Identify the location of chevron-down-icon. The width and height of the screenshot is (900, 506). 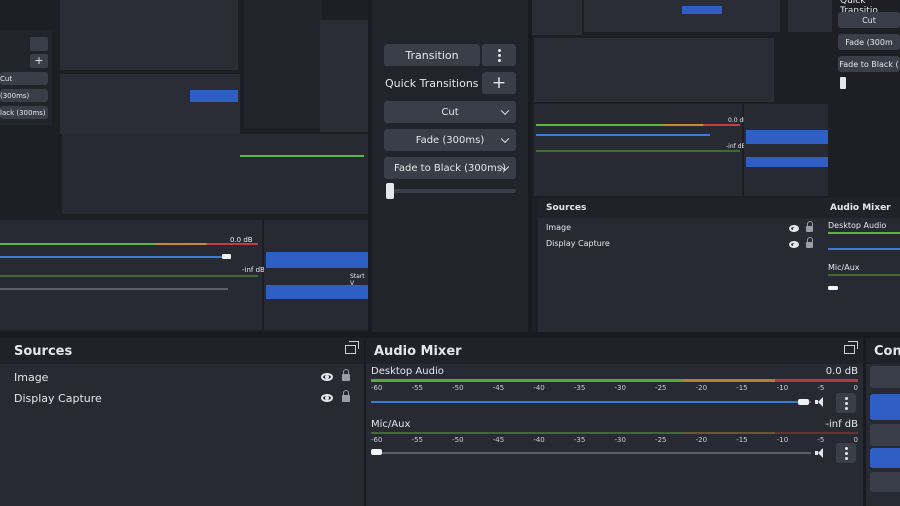
(505, 139).